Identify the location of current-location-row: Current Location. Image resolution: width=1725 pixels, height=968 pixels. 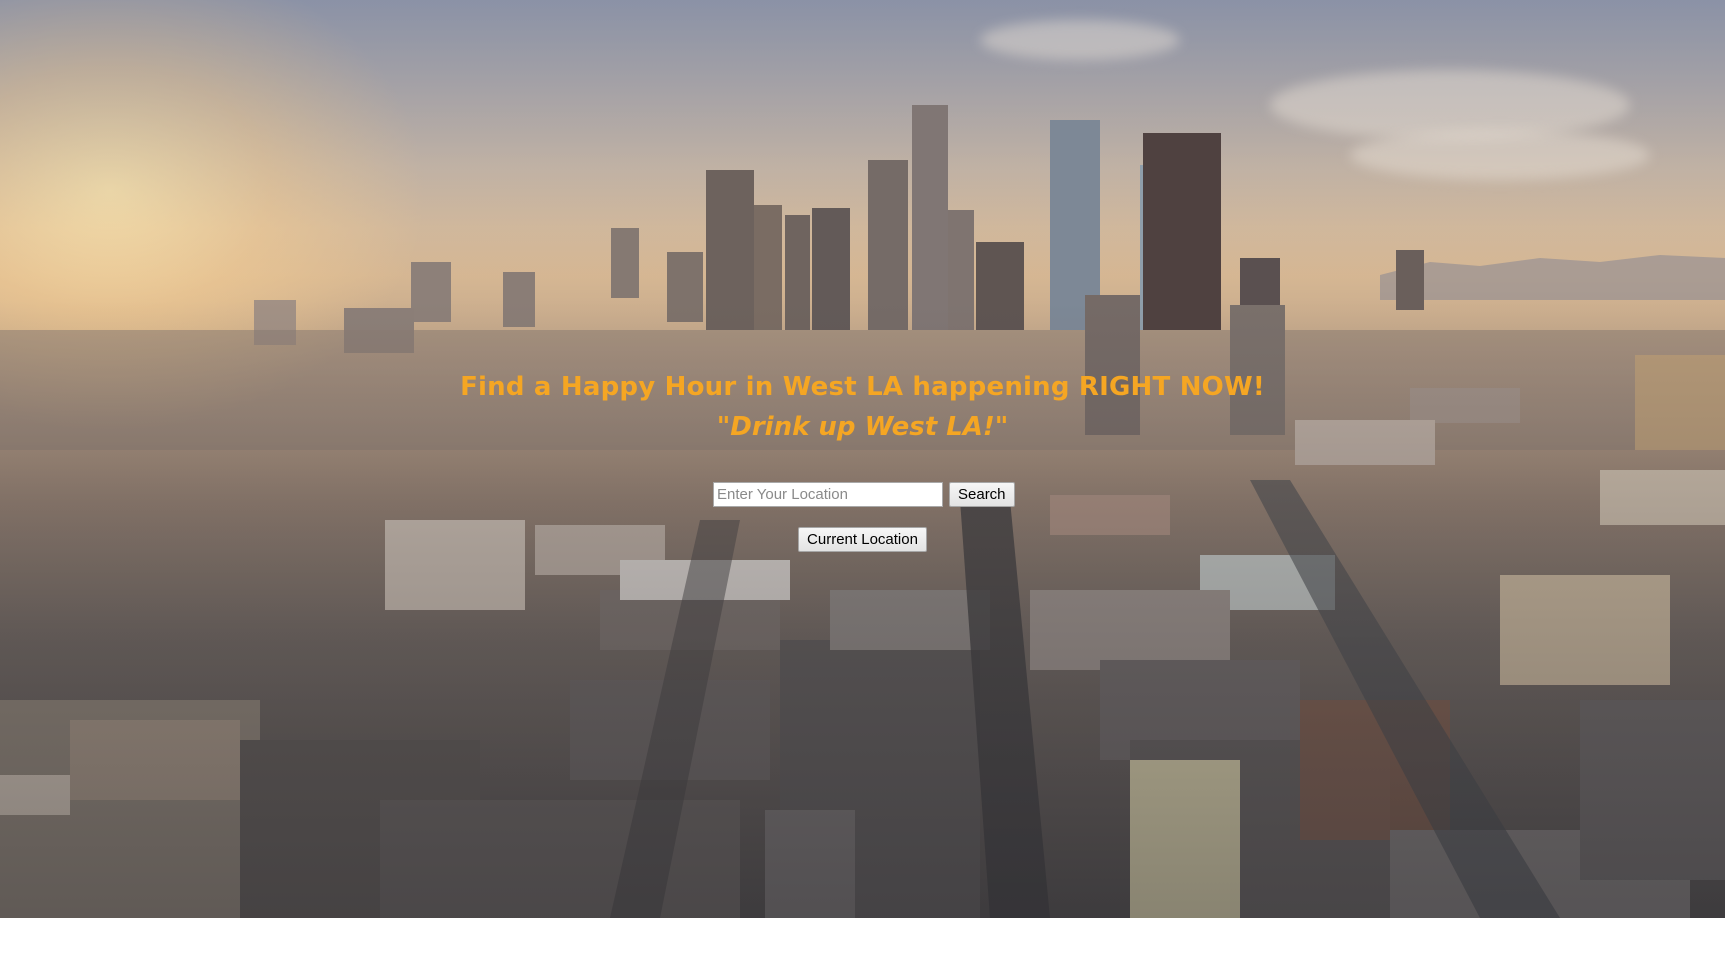
(862, 539).